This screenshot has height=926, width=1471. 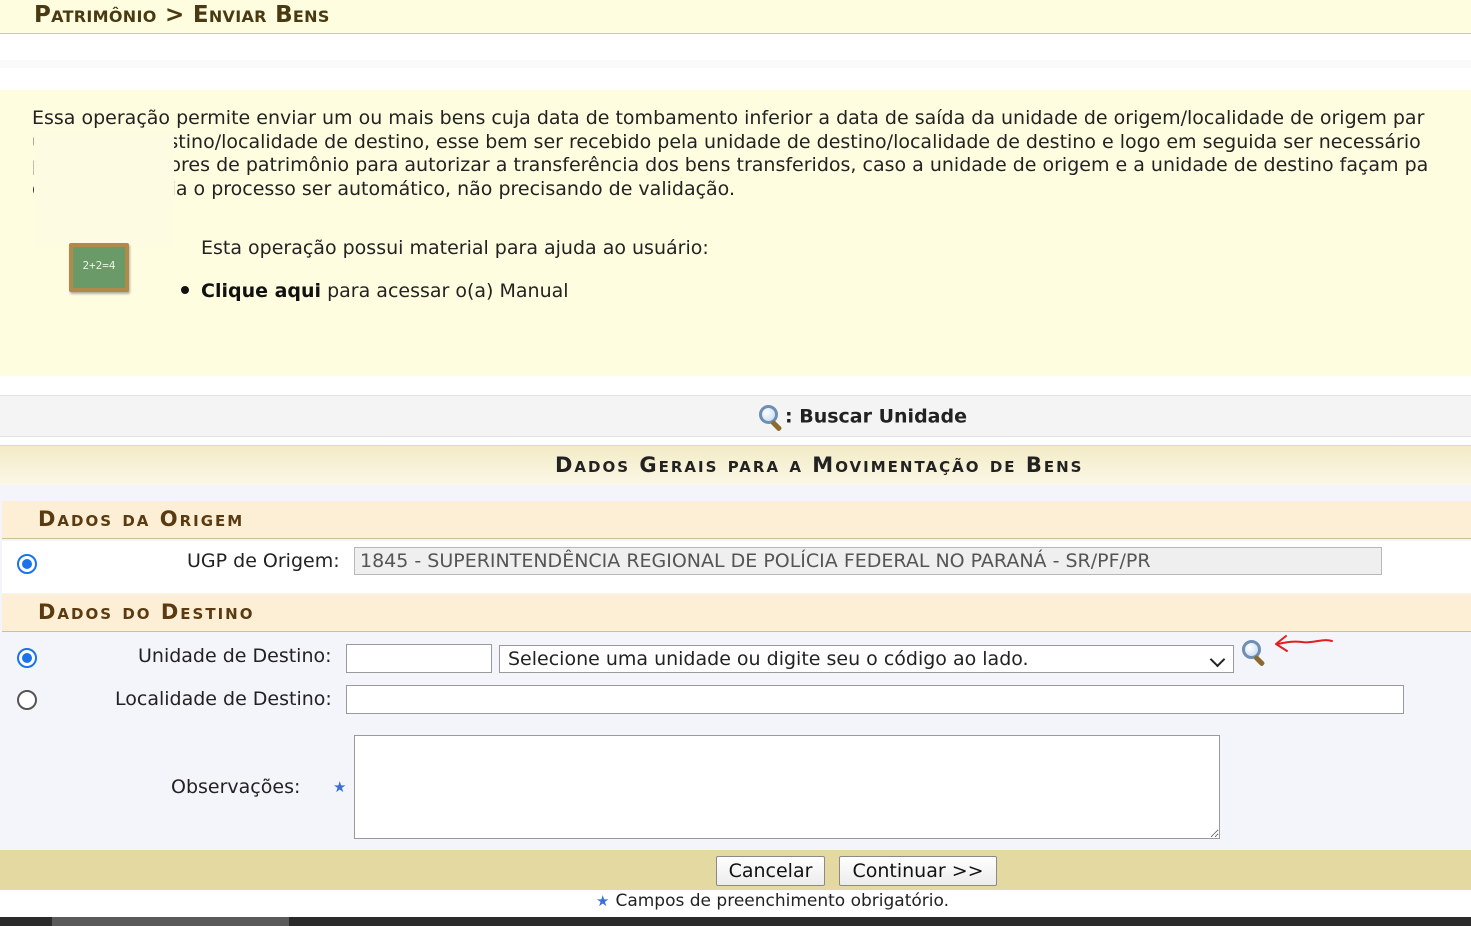 I want to click on observacoes-textarea, so click(x=787, y=787).